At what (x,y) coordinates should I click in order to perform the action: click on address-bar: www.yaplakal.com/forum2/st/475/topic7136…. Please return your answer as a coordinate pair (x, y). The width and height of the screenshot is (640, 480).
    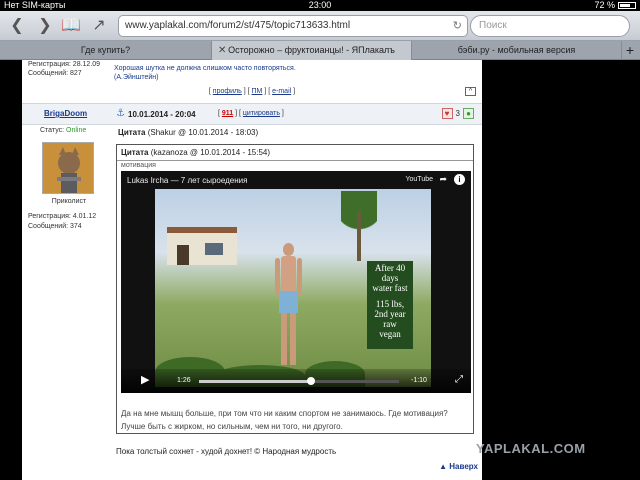
    Looking at the image, I should click on (293, 26).